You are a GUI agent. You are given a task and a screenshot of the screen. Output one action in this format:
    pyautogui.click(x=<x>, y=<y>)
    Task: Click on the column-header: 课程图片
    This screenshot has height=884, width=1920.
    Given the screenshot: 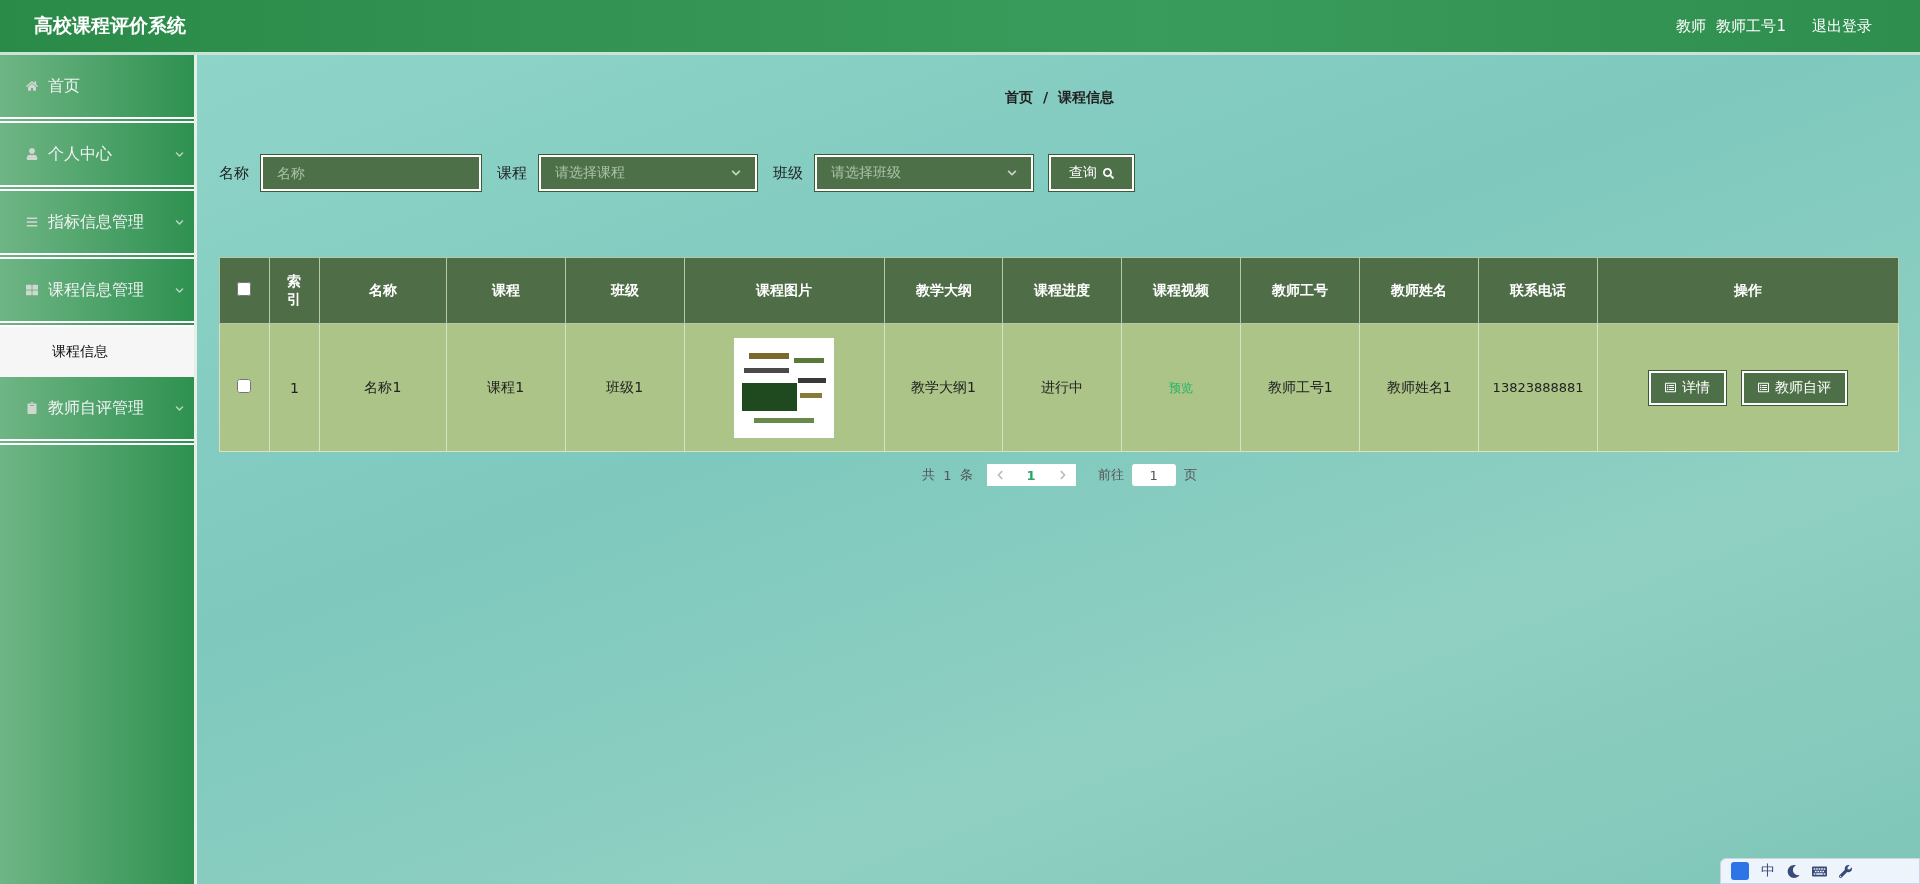 What is the action you would take?
    pyautogui.click(x=784, y=290)
    